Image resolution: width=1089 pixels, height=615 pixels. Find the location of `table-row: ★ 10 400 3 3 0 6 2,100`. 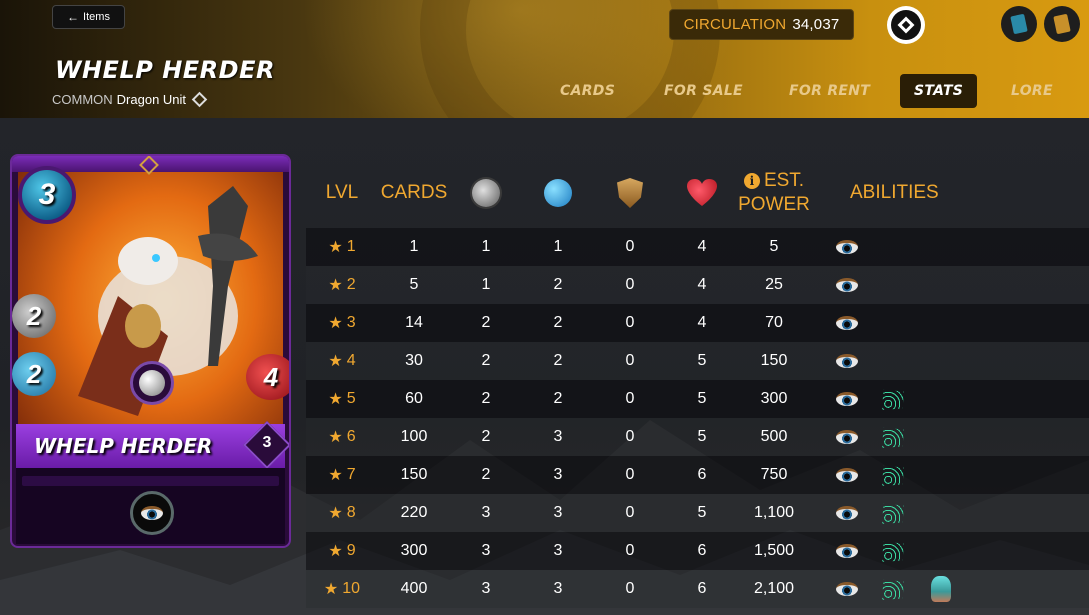

table-row: ★ 10 400 3 3 0 6 2,100 is located at coordinates (697, 589).